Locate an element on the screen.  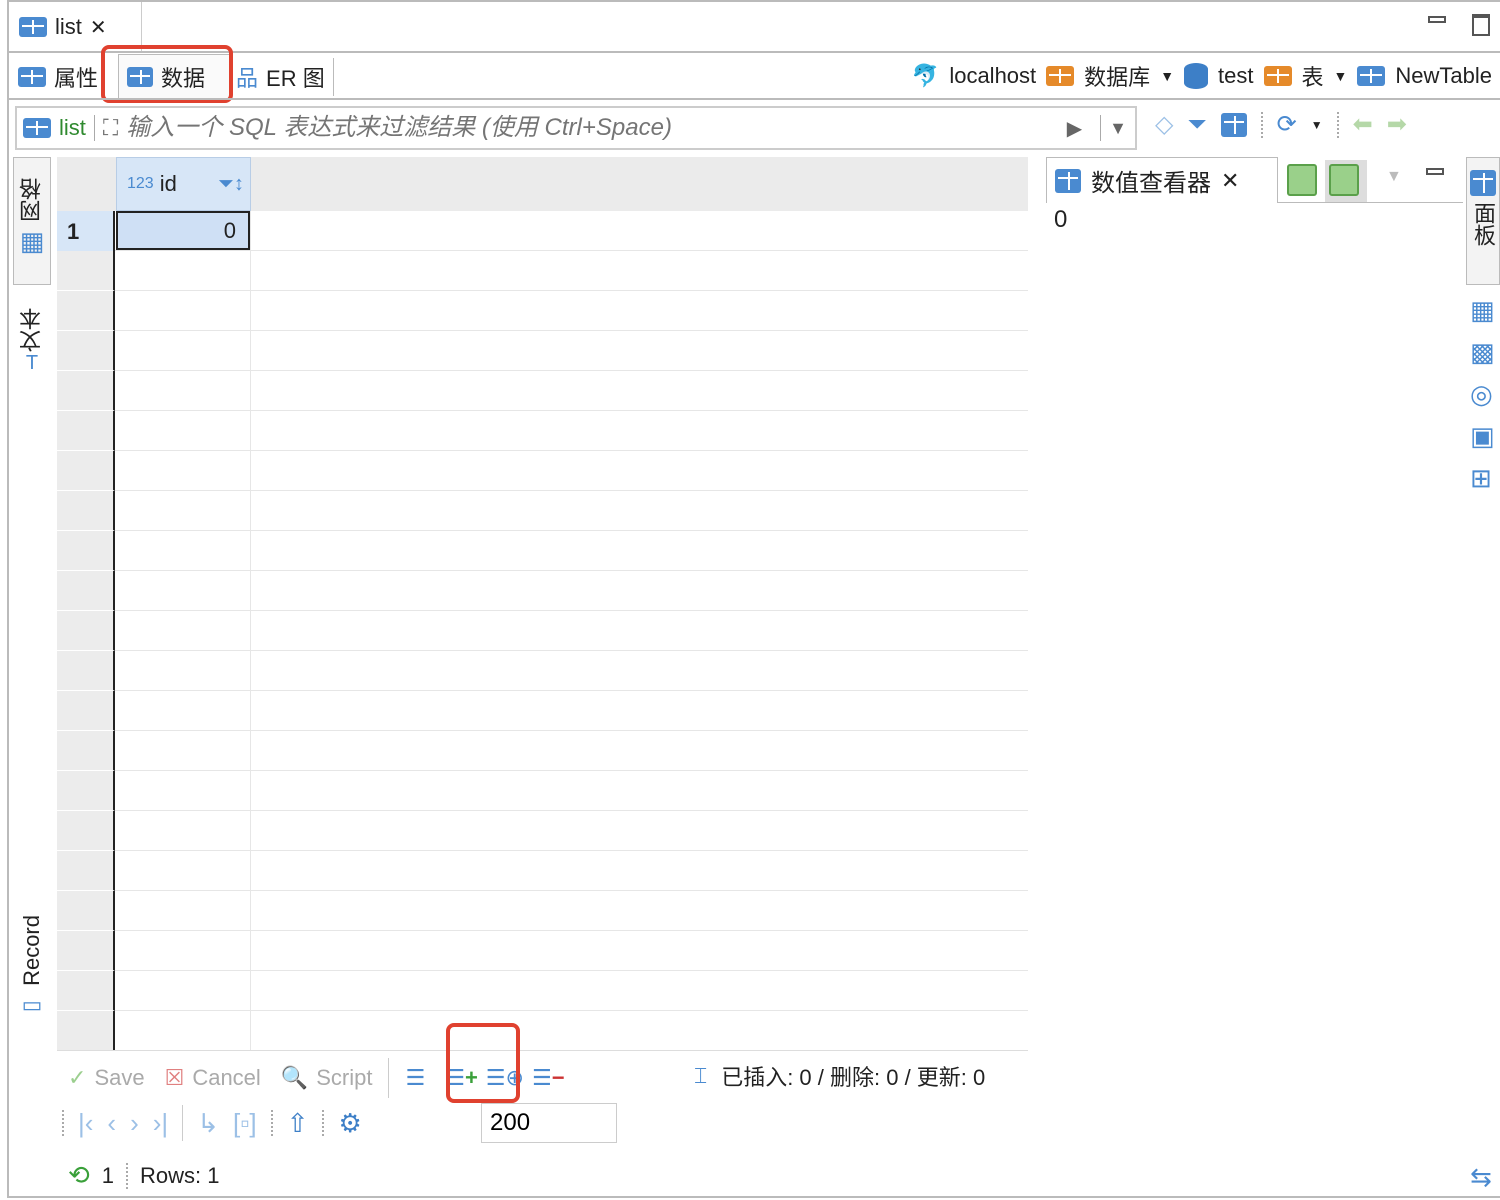
eraser-icon: ◇ is located at coordinates (1164, 124).